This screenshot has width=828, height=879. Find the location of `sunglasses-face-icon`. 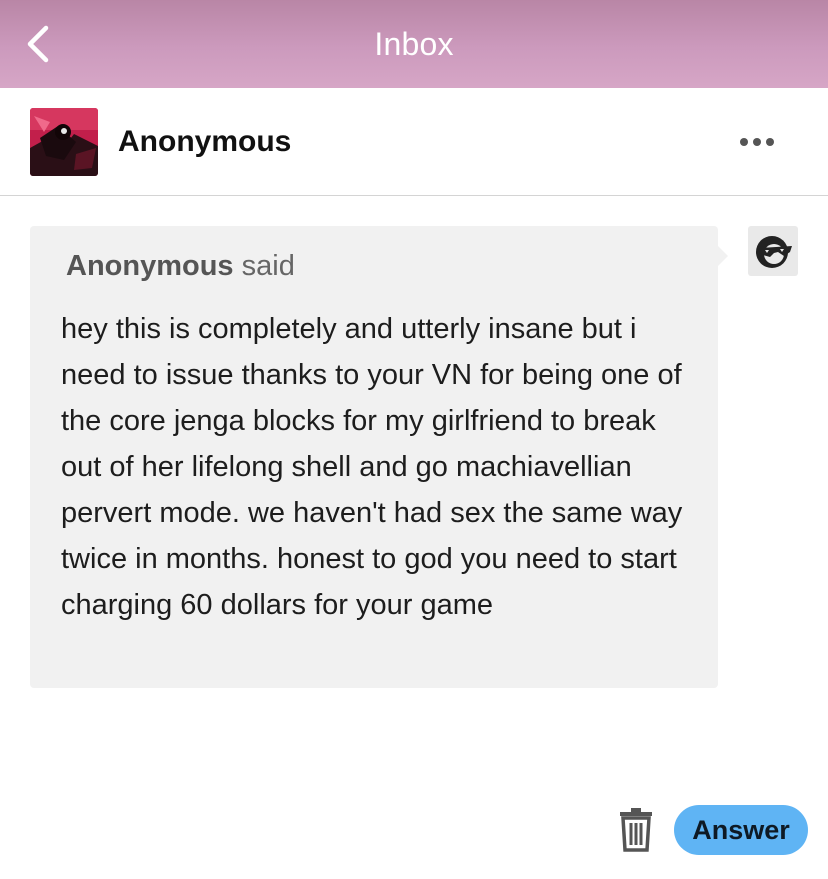

sunglasses-face-icon is located at coordinates (774, 252).